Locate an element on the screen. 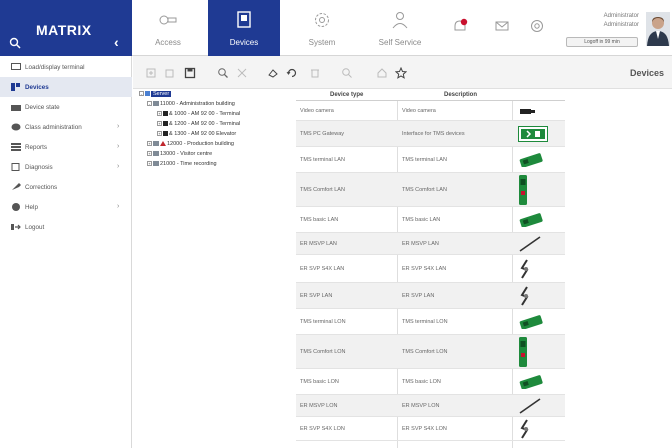 The image size is (672, 448). tree-node: + & 1200 - AM 92 00 - Terminal is located at coordinates (198, 124).